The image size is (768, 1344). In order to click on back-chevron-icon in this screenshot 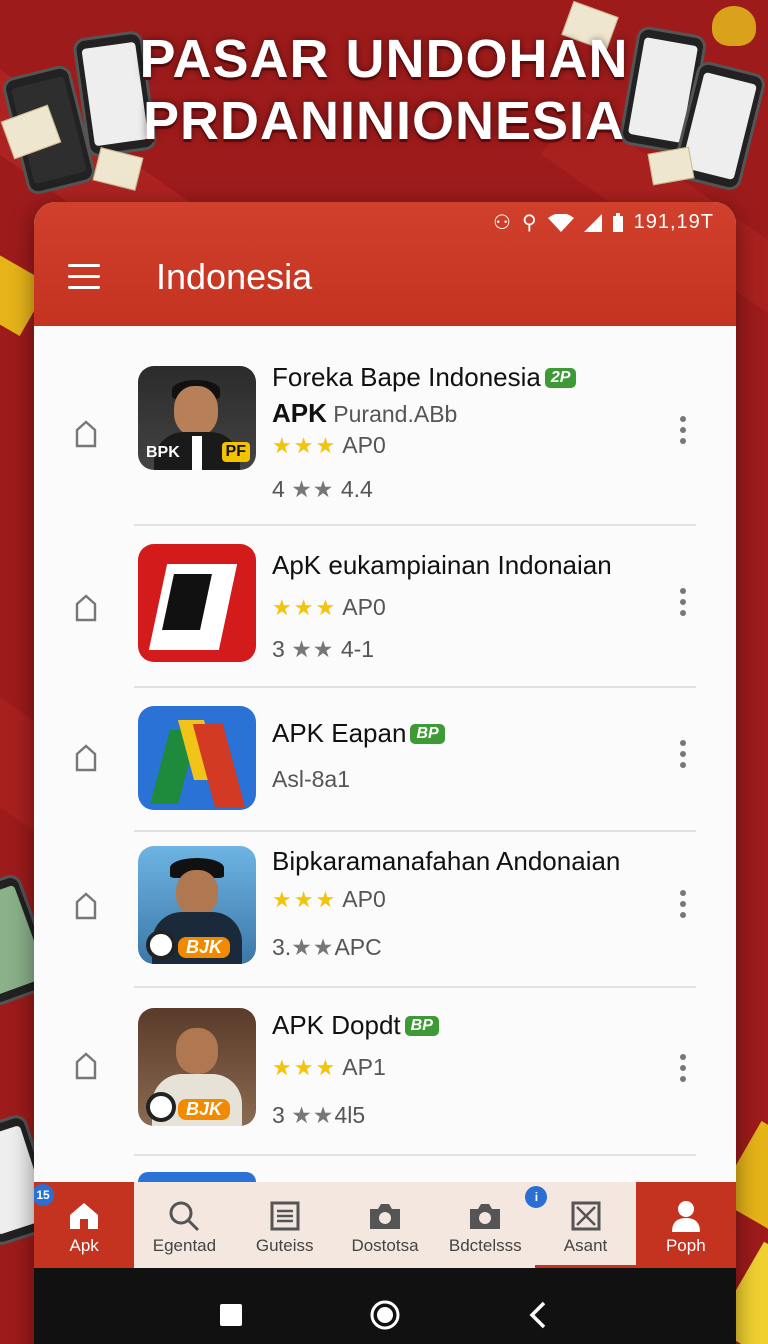, I will do `click(537, 1315)`.